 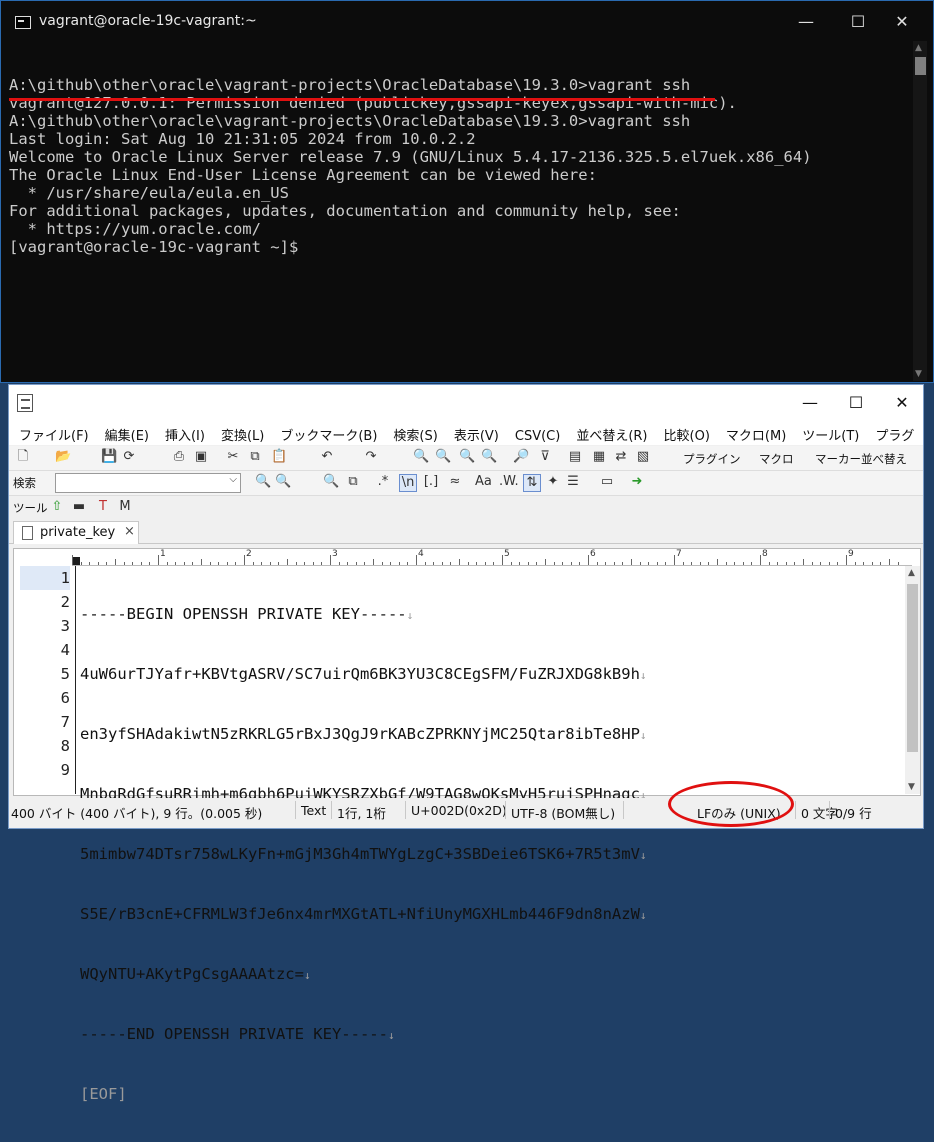 What do you see at coordinates (599, 457) in the screenshot?
I see `split-icon: ▦` at bounding box center [599, 457].